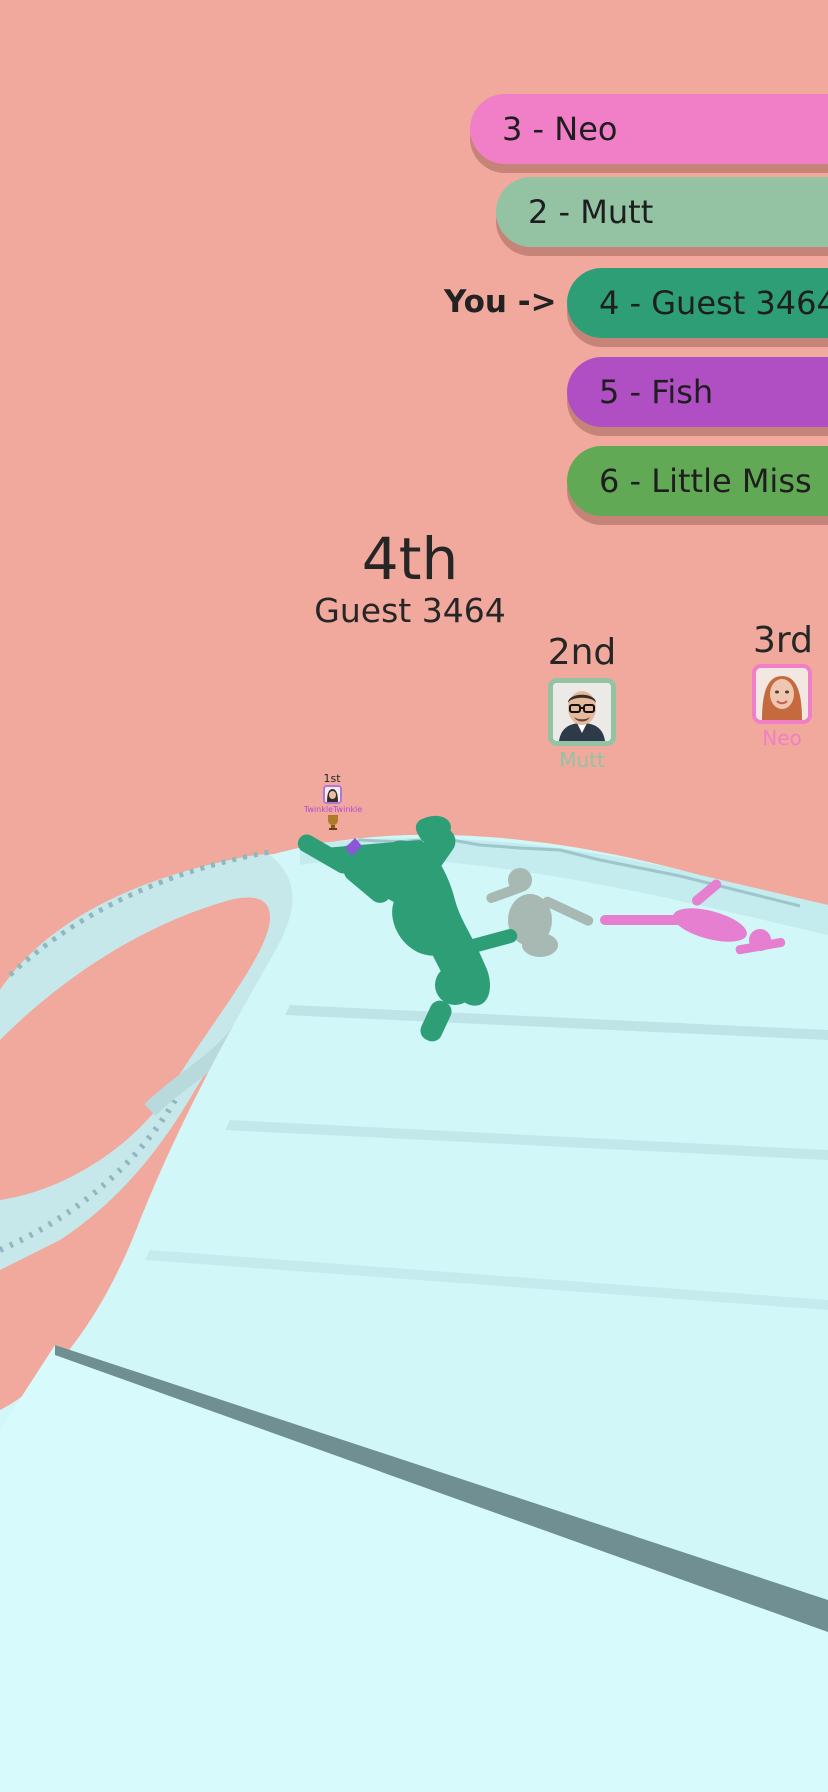 This screenshot has height=1792, width=828. What do you see at coordinates (332, 794) in the screenshot?
I see `avatar-twinkletwinkle` at bounding box center [332, 794].